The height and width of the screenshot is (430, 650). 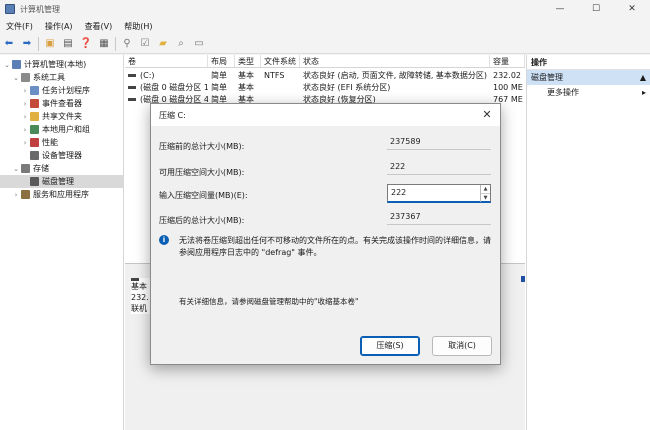 I want to click on back-arrow-icon: ⬅, so click(x=9, y=44).